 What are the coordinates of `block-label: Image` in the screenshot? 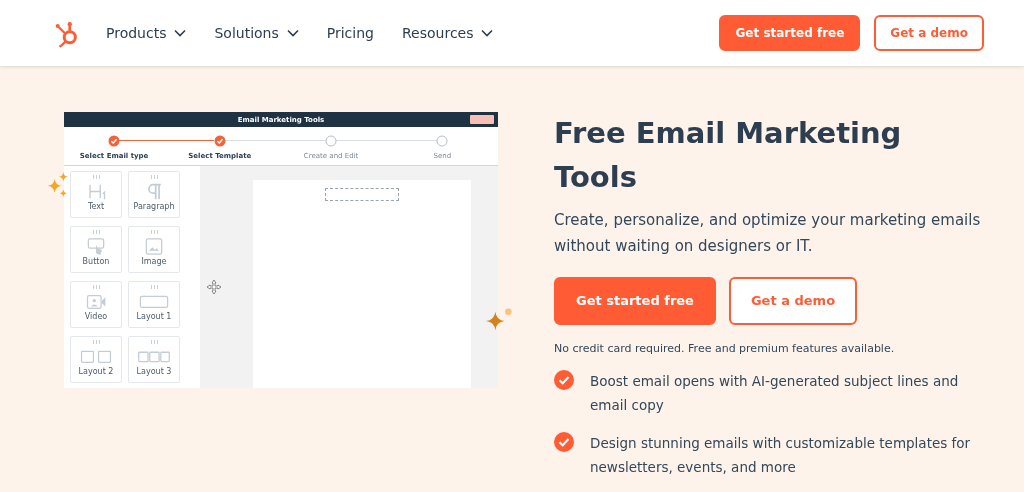 It's located at (154, 261).